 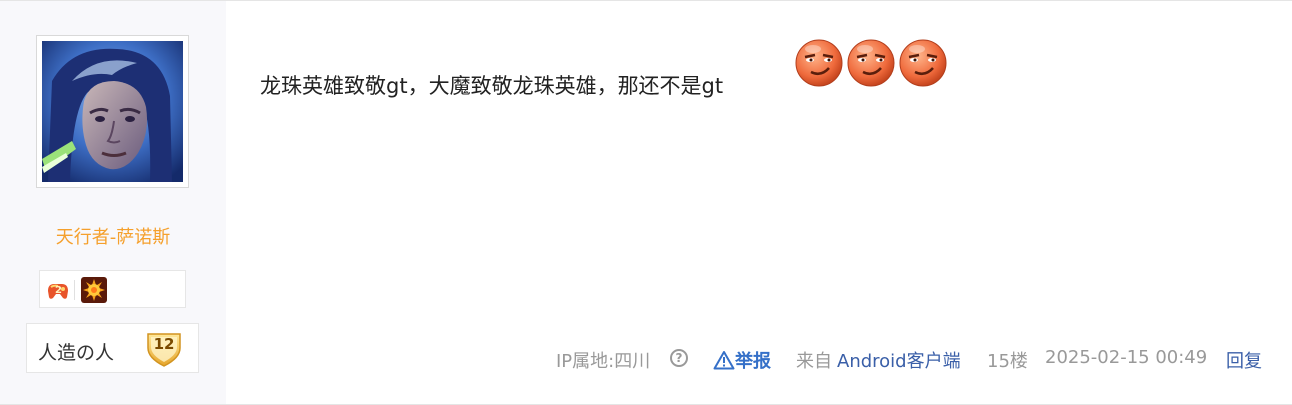 I want to click on ip-location: IP属地:四川, so click(x=603, y=361).